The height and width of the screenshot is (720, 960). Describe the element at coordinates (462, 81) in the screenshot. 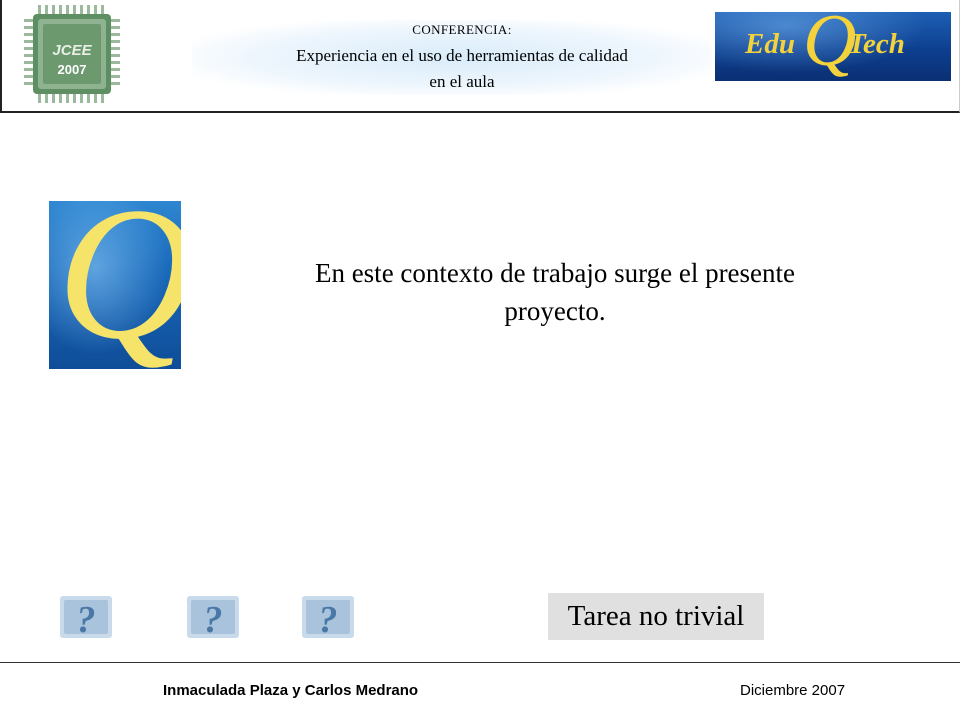

I see `conference-title-line2: en el aula` at that location.